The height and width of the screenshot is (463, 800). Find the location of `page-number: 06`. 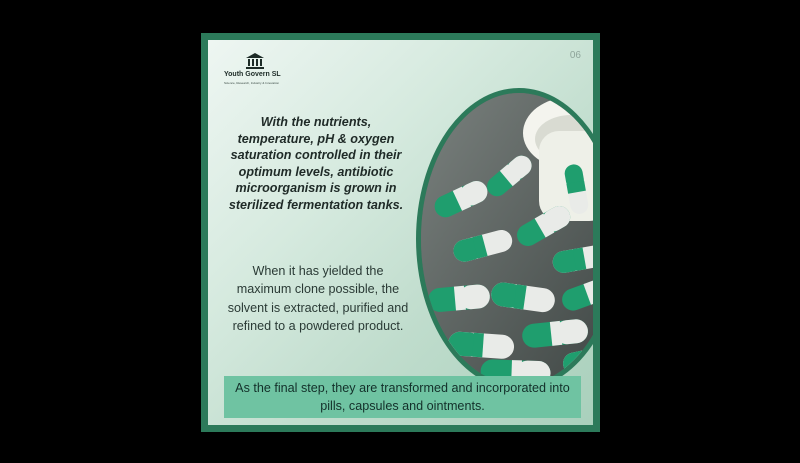

page-number: 06 is located at coordinates (575, 55).